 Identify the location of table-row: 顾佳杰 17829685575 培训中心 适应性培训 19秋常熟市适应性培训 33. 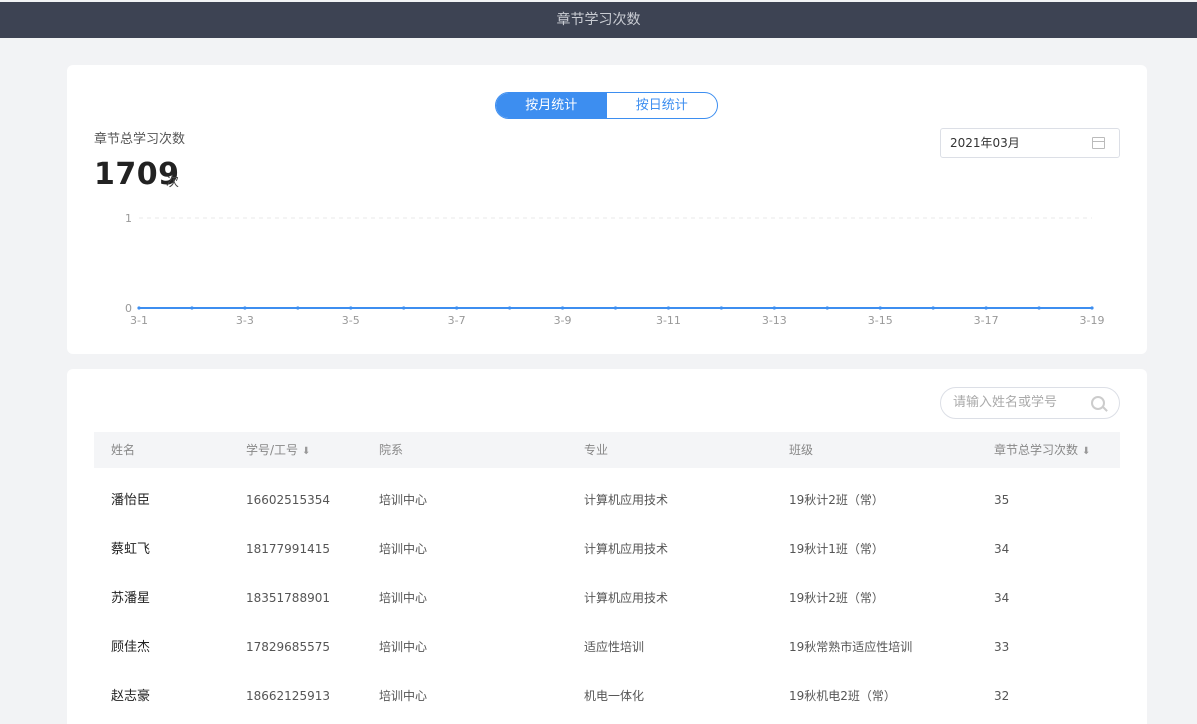
(607, 647).